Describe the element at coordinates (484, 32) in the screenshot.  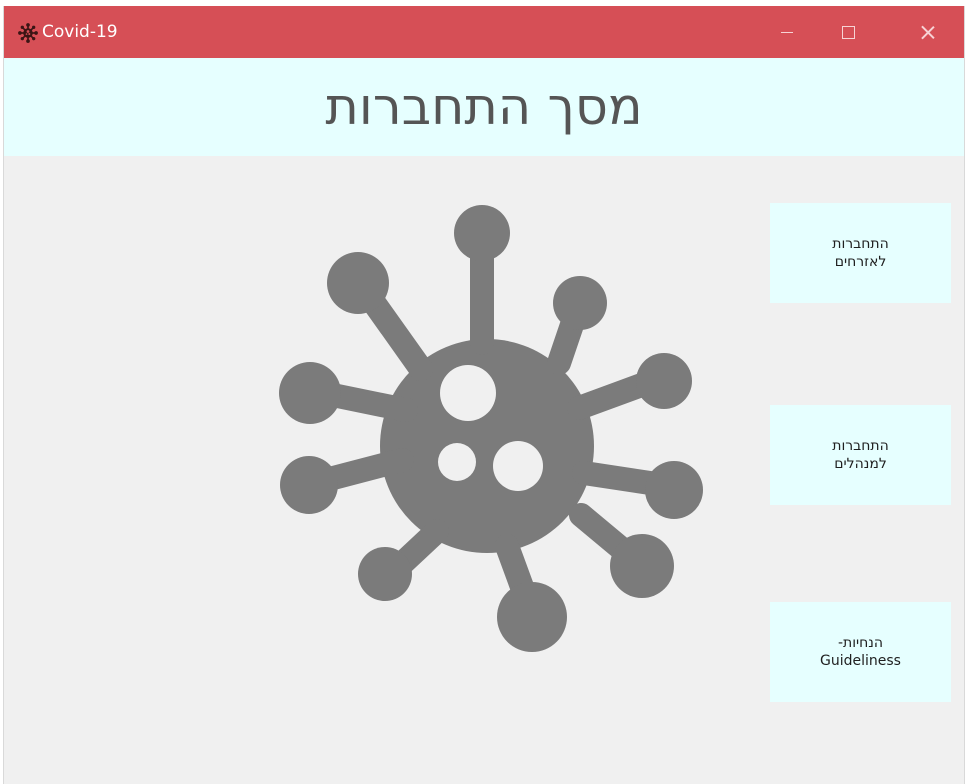
I see `title-bar: Covid-19` at that location.